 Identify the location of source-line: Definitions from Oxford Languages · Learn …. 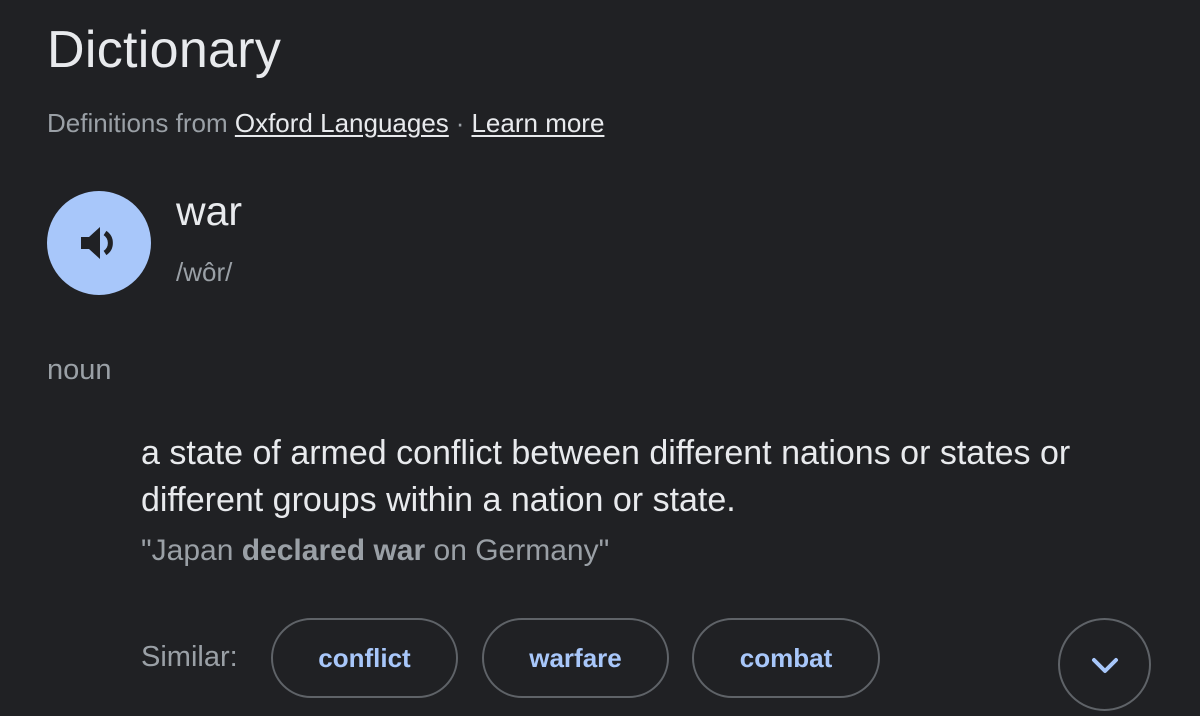
(325, 123).